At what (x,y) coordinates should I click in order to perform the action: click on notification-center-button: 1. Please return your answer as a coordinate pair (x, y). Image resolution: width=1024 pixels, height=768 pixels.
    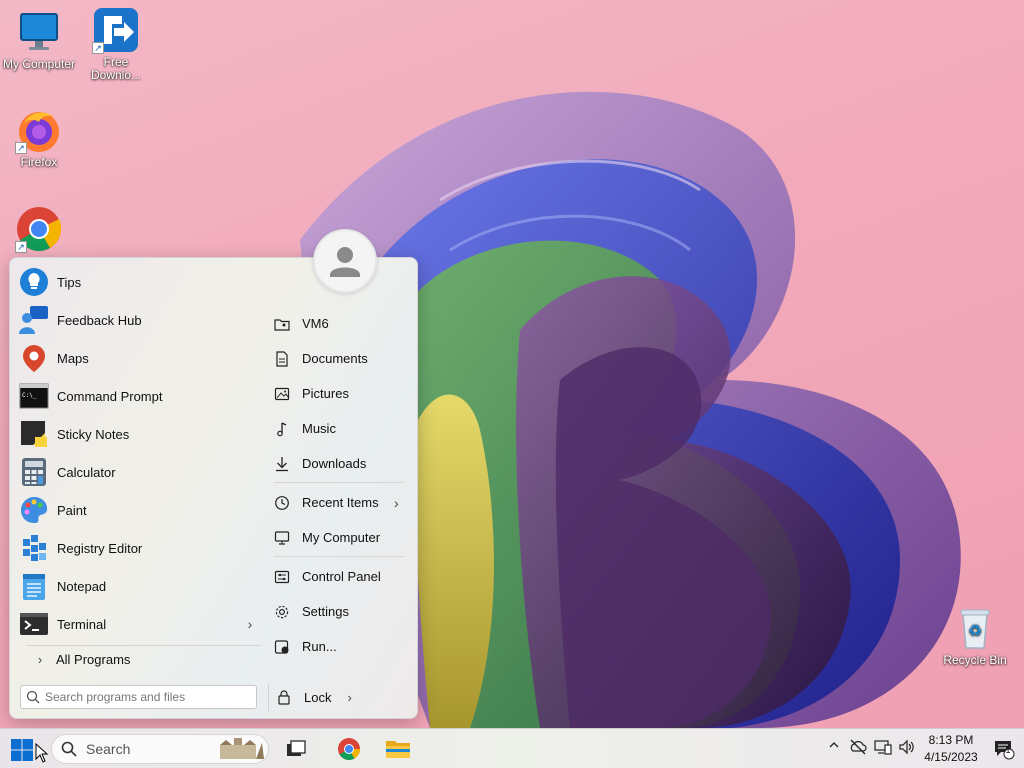
    Looking at the image, I should click on (1004, 749).